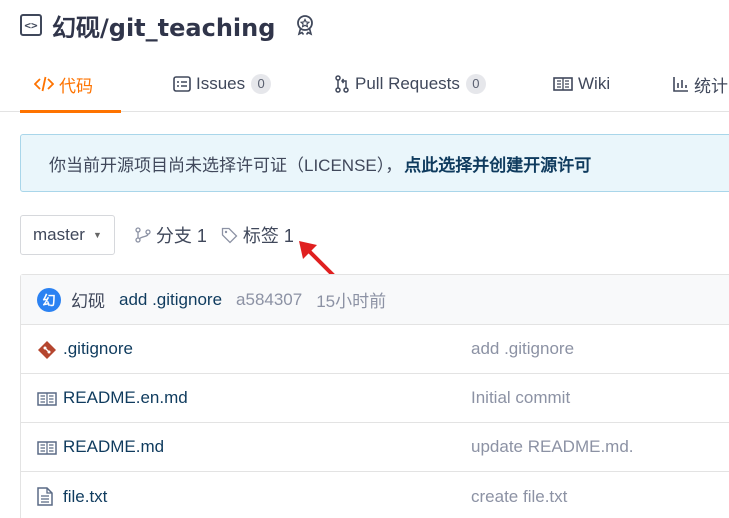 Image resolution: width=729 pixels, height=518 pixels. What do you see at coordinates (268, 236) in the screenshot?
I see `tags-label: 标签 1` at bounding box center [268, 236].